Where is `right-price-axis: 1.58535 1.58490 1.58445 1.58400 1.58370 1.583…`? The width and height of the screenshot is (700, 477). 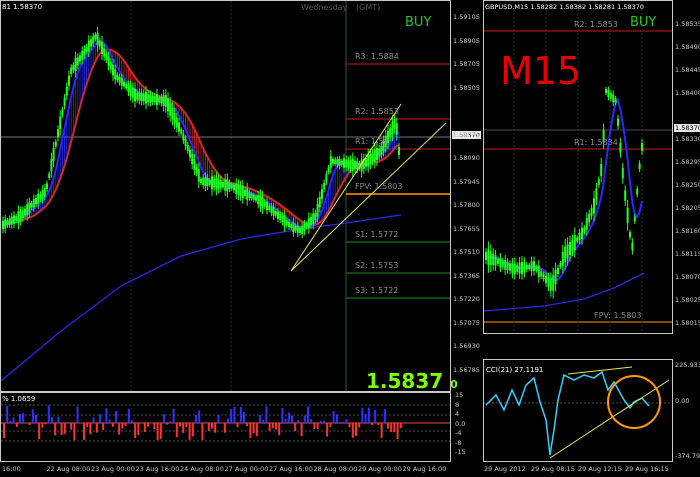 right-price-axis: 1.58535 1.58490 1.58445 1.58400 1.58370 1.583… is located at coordinates (686, 167).